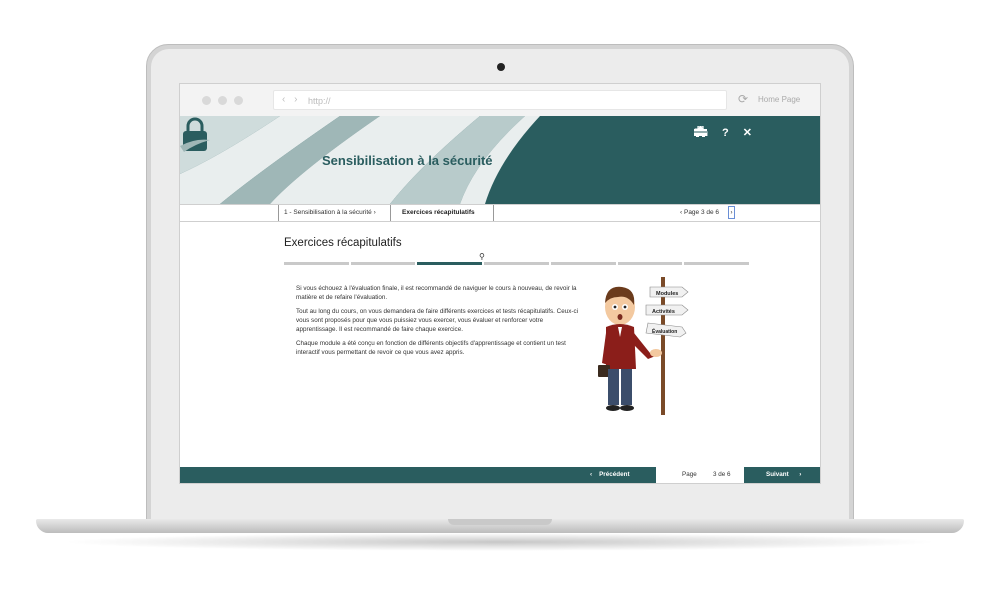  I want to click on lock-icon, so click(195, 134).